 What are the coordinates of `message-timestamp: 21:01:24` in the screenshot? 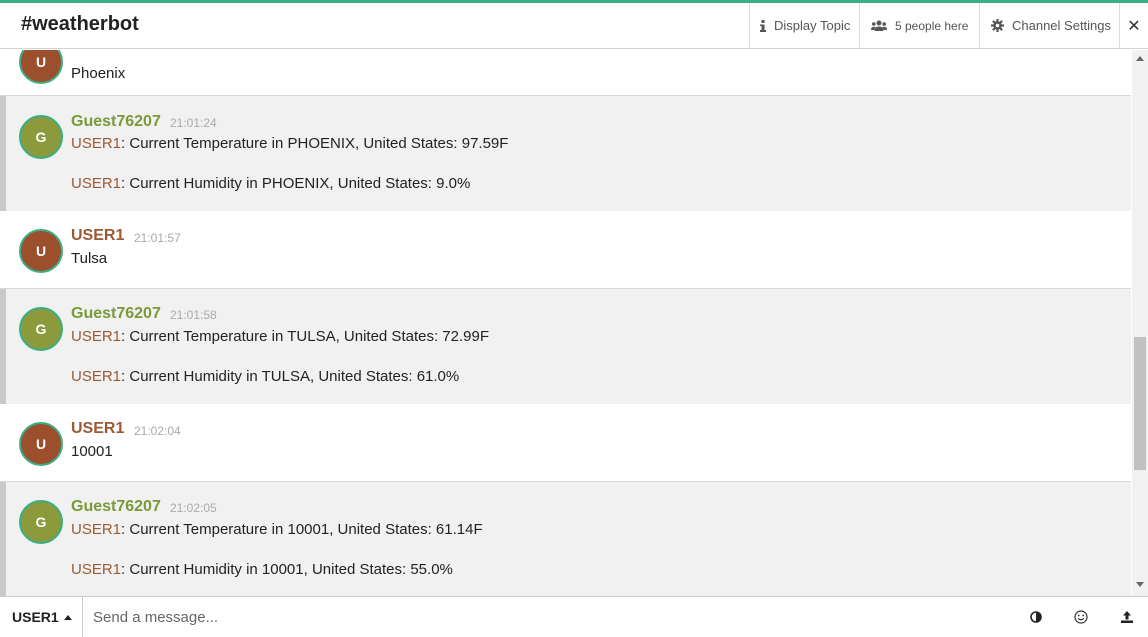 It's located at (193, 123).